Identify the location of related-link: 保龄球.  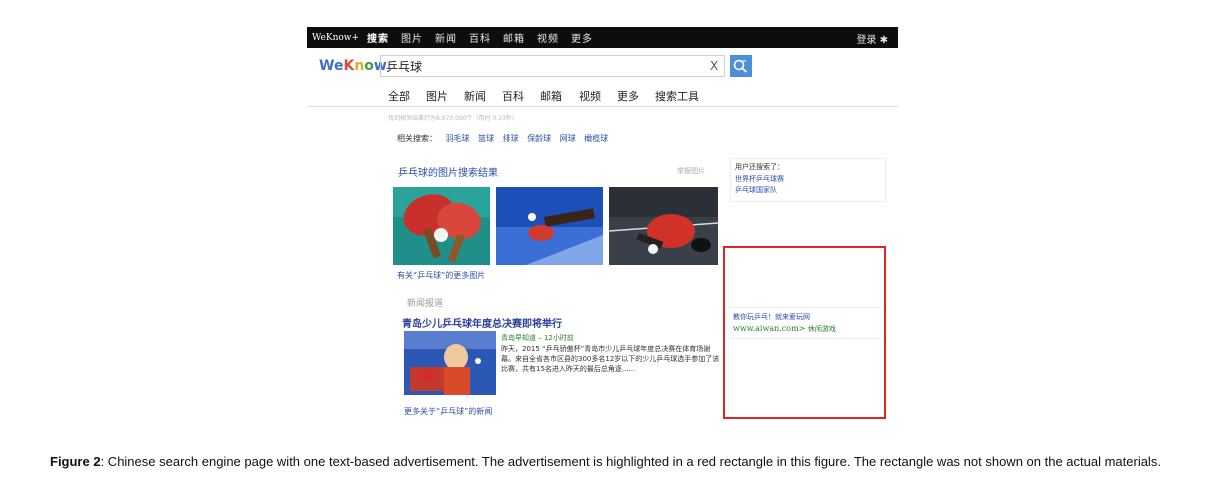
(539, 138).